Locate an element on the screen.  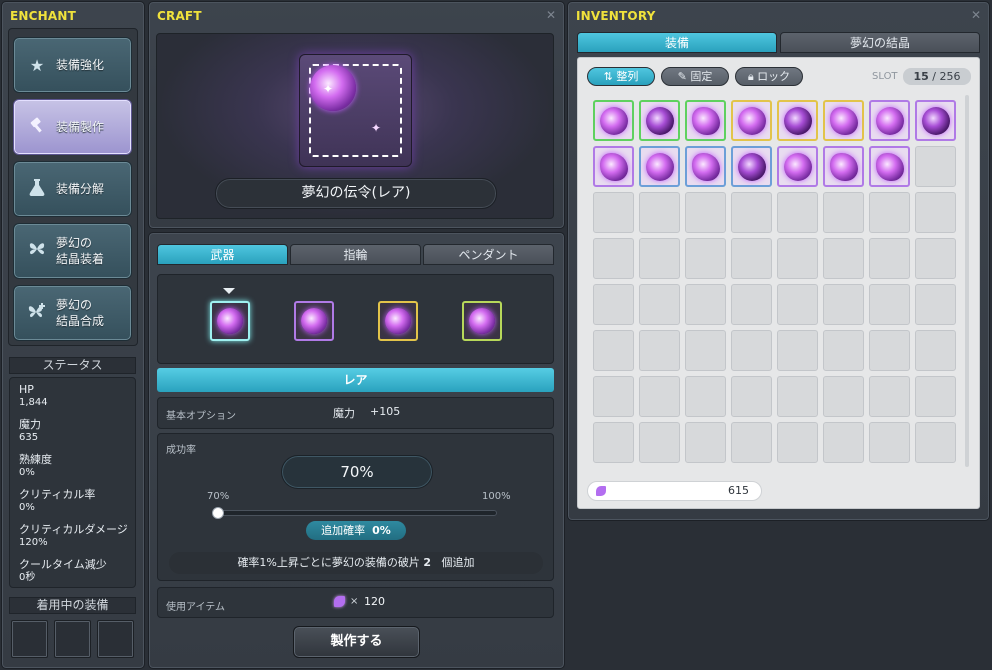
slot-counter: 15 / 256 is located at coordinates (937, 76).